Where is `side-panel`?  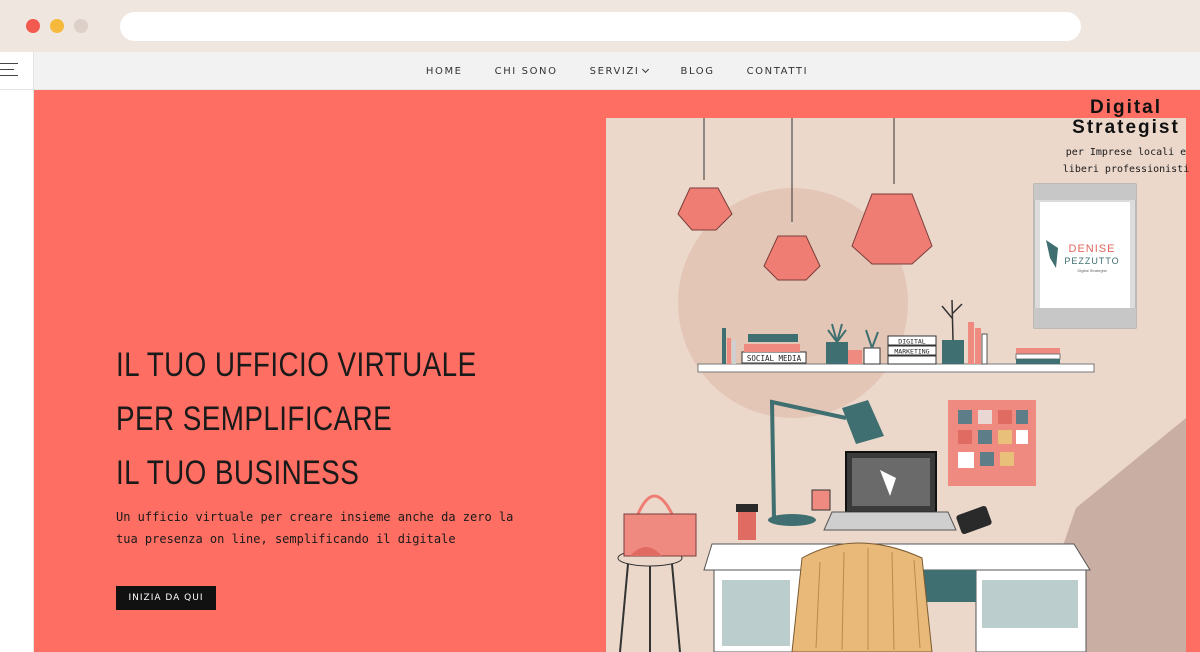 side-panel is located at coordinates (17, 352).